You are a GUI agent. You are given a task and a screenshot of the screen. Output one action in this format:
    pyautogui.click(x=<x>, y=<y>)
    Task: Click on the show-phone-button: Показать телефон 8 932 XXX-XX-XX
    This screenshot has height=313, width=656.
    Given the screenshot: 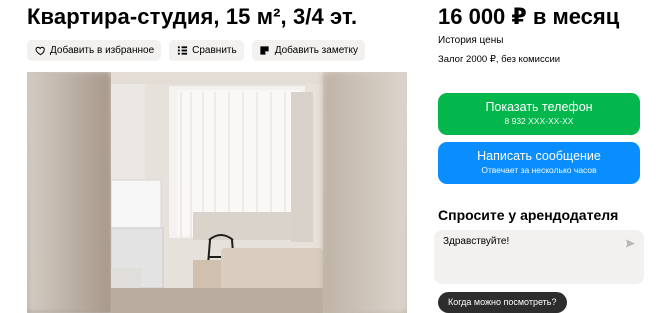 What is the action you would take?
    pyautogui.click(x=539, y=114)
    